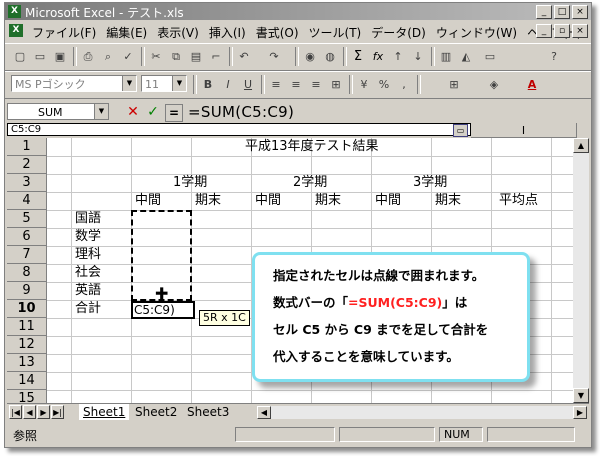  What do you see at coordinates (581, 270) in the screenshot?
I see `vertical-scrollbar: ▲ ▼` at bounding box center [581, 270].